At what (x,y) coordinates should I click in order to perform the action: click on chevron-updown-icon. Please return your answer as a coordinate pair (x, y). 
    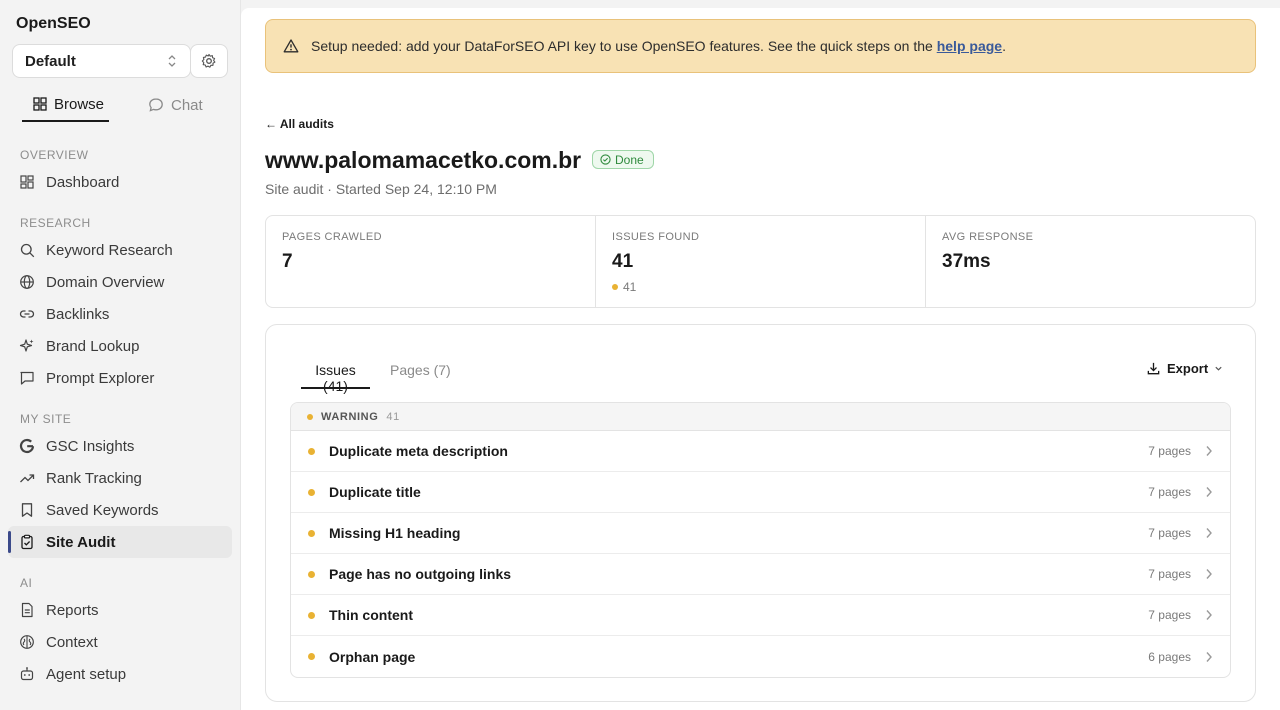
    Looking at the image, I should click on (172, 61).